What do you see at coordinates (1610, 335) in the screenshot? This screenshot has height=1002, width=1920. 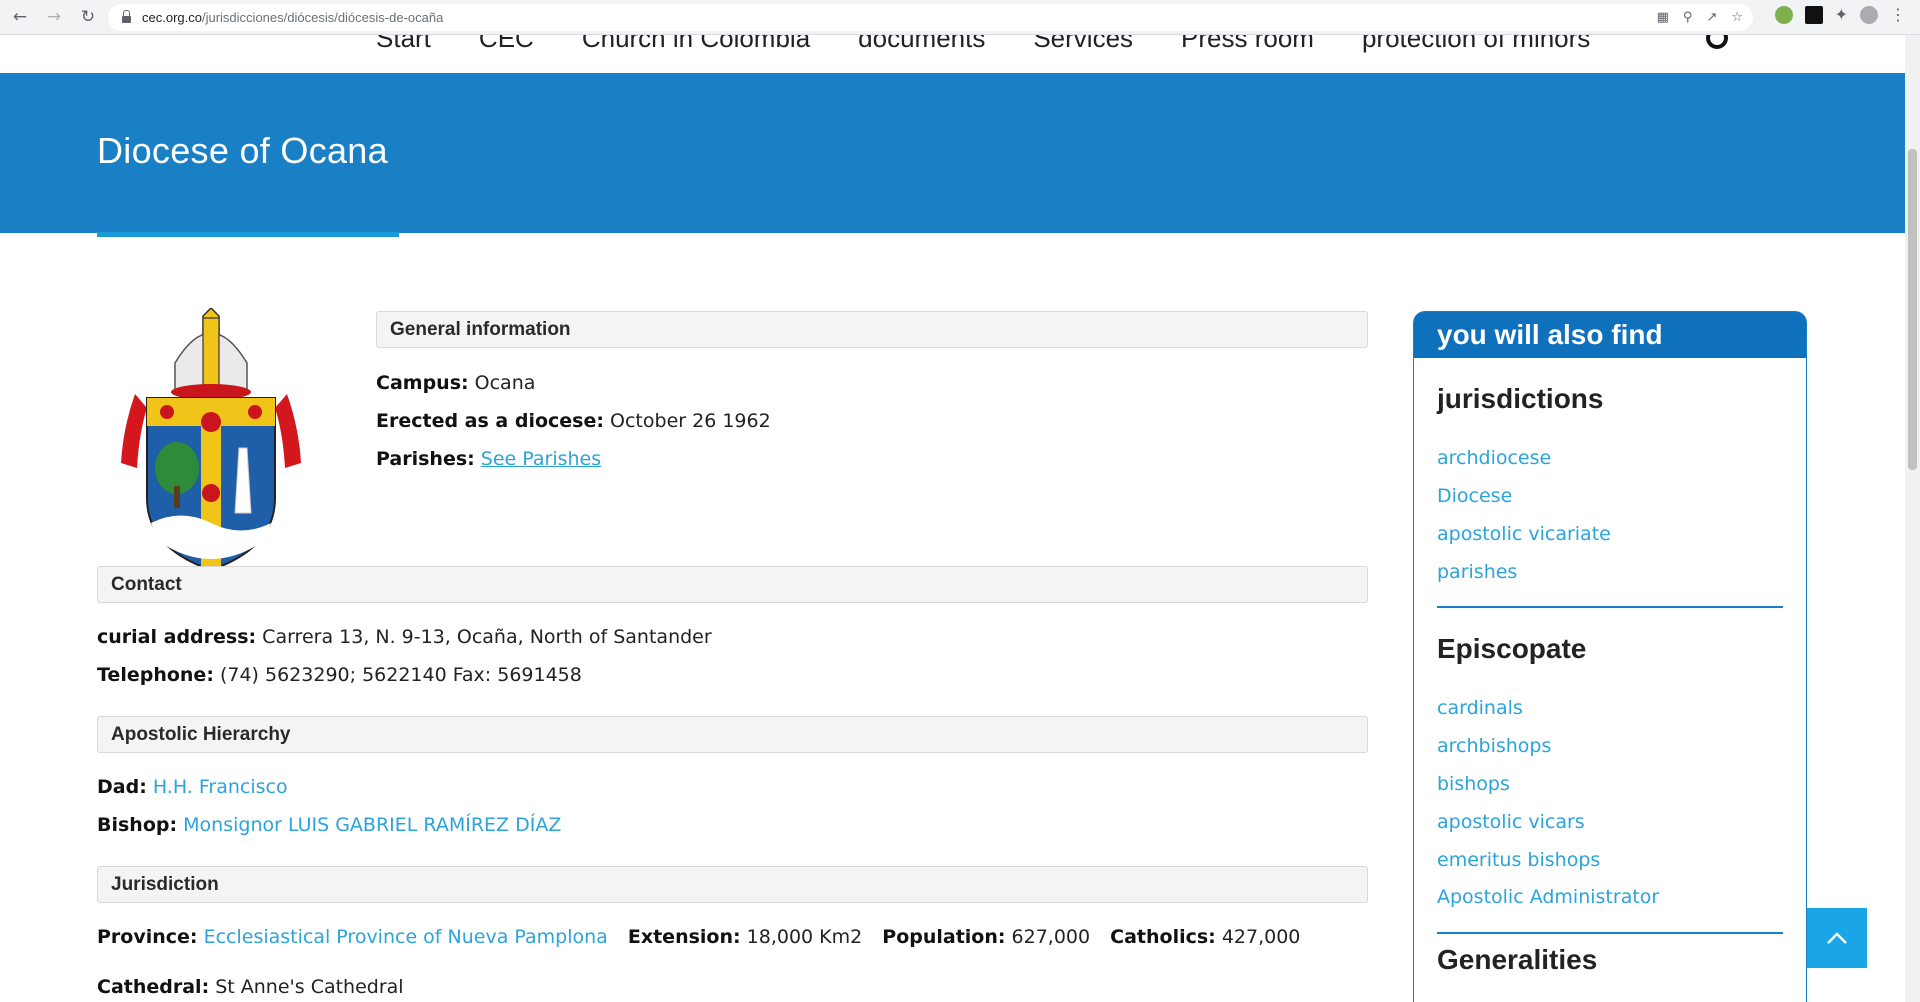 I see `sidebar-heading: you will also find` at bounding box center [1610, 335].